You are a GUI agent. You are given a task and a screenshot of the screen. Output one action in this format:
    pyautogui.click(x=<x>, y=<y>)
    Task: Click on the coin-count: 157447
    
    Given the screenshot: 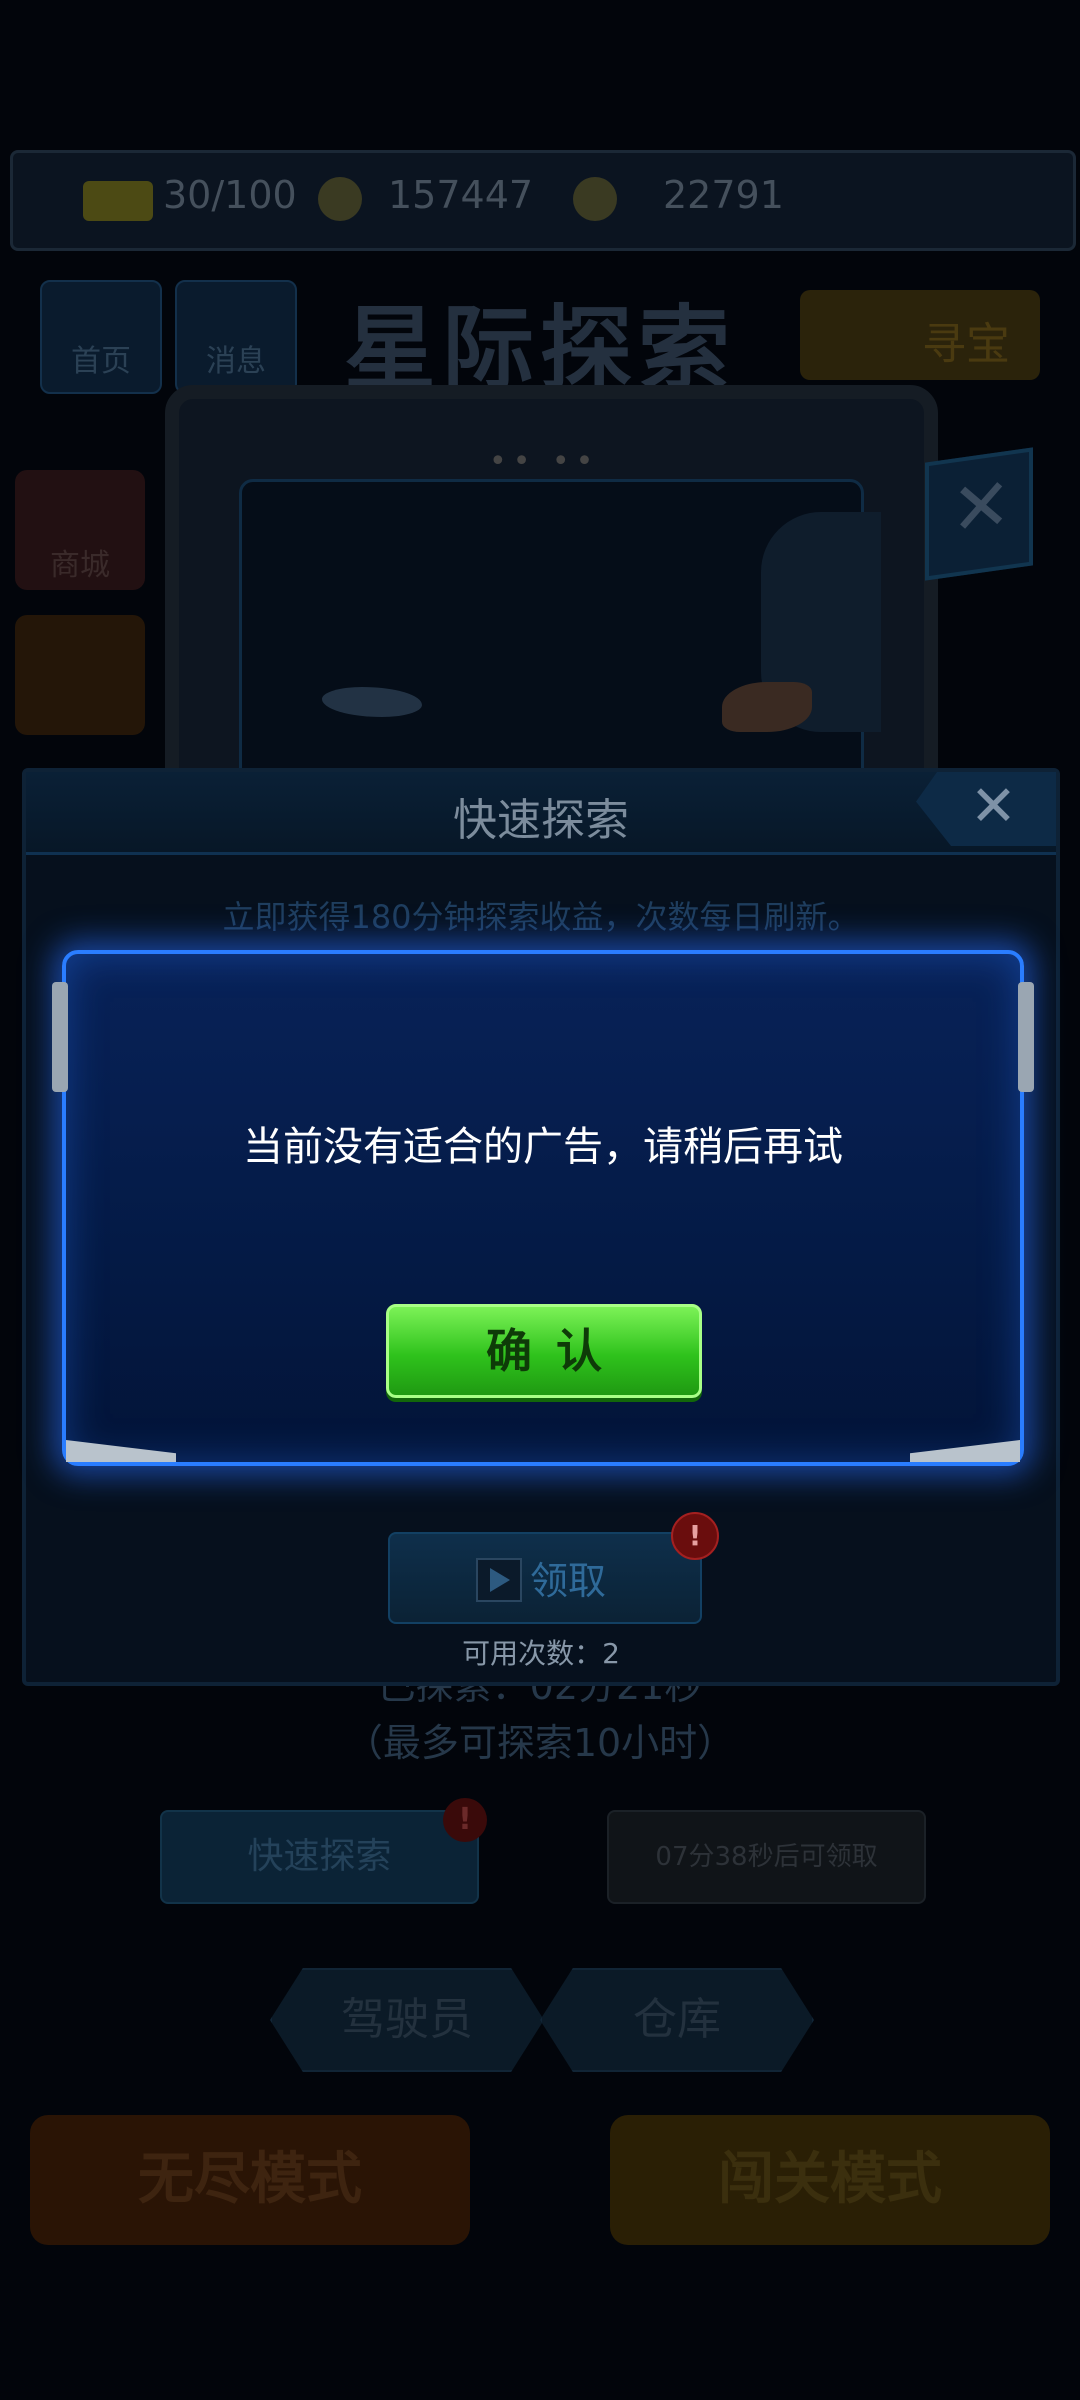 What is the action you would take?
    pyautogui.click(x=461, y=195)
    